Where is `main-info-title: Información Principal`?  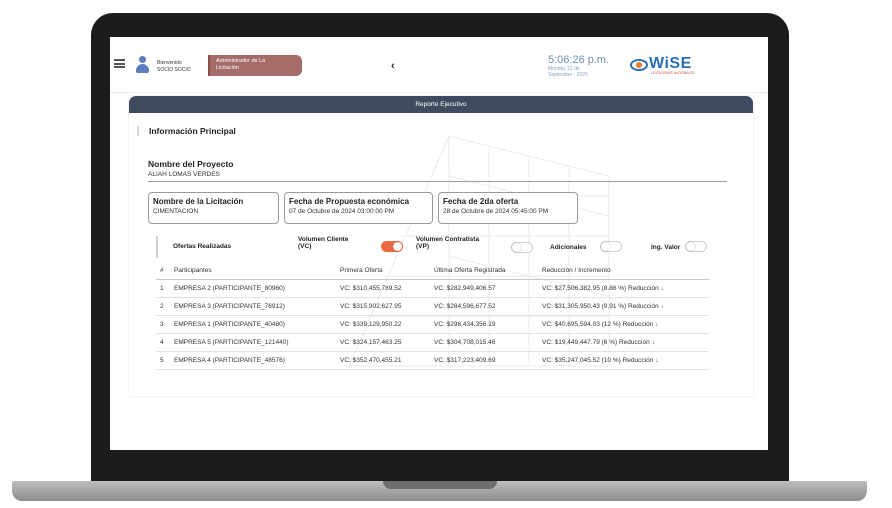
main-info-title: Información Principal is located at coordinates (192, 131).